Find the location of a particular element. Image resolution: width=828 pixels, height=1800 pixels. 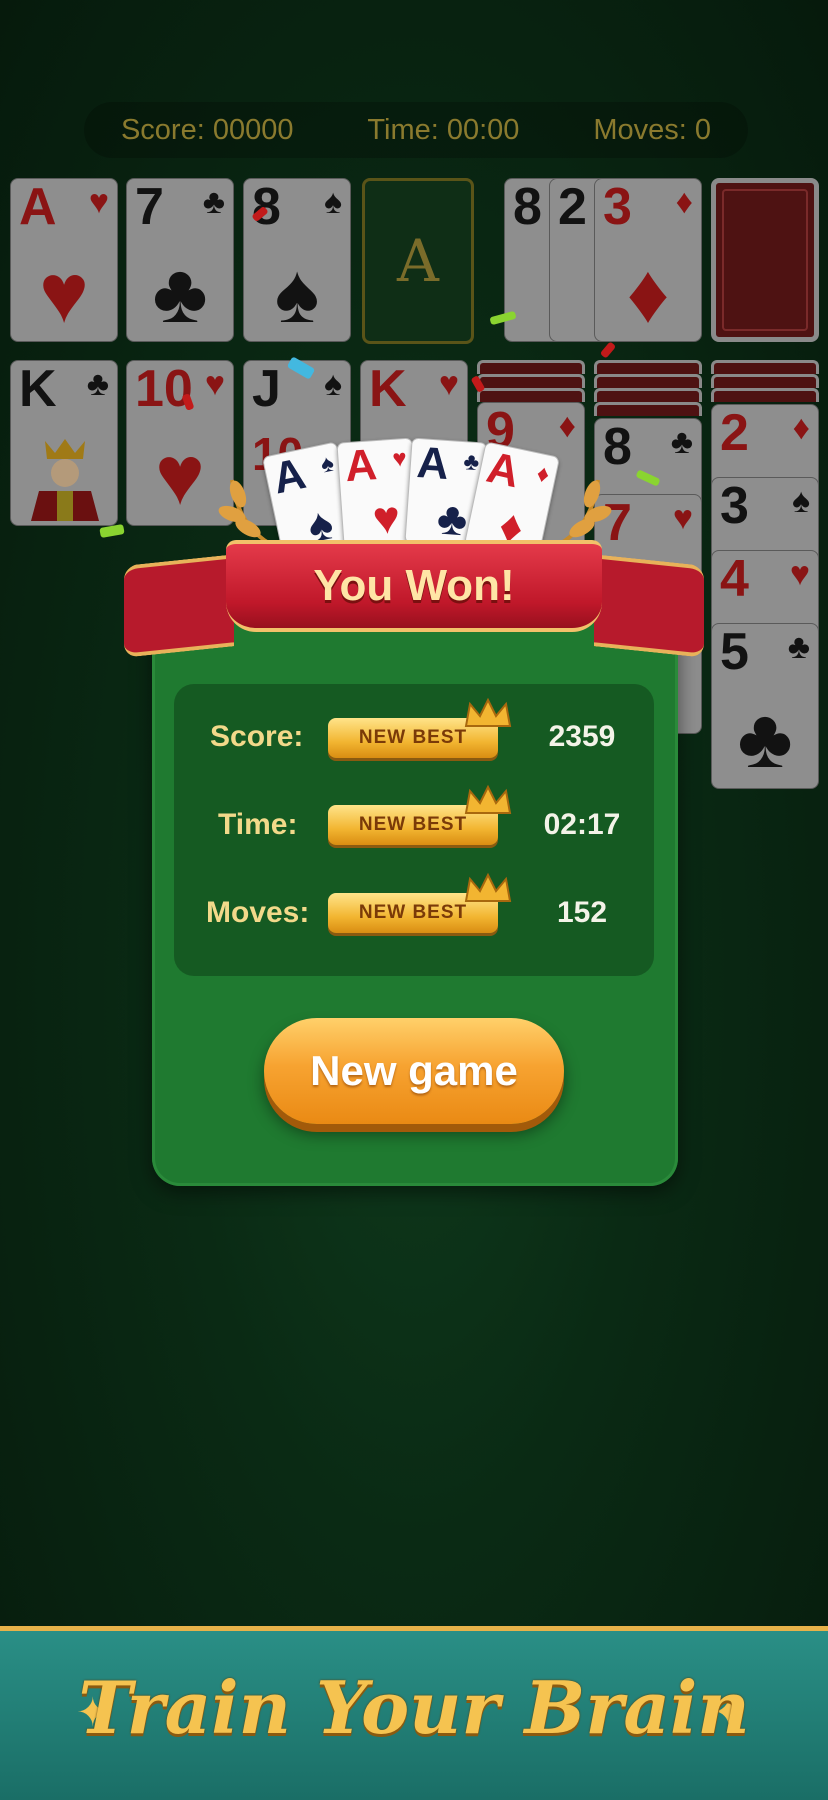

new-game-button: New game is located at coordinates (414, 1071).